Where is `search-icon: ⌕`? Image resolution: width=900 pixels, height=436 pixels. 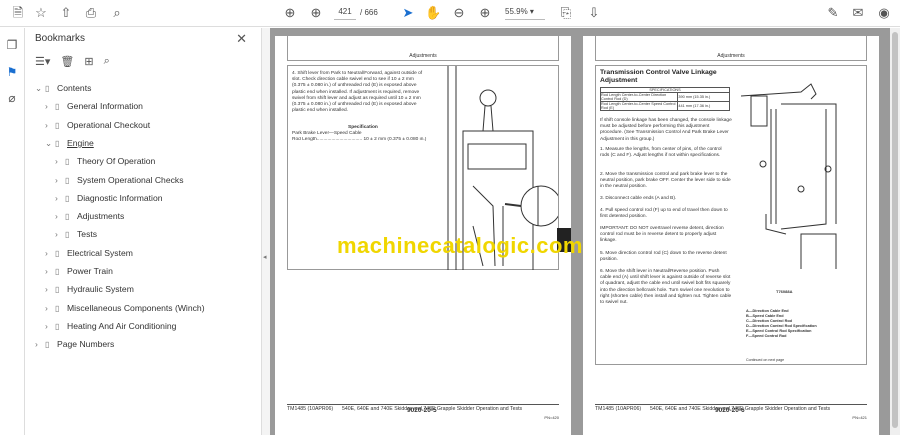
search-icon: ⌕ is located at coordinates (117, 13).